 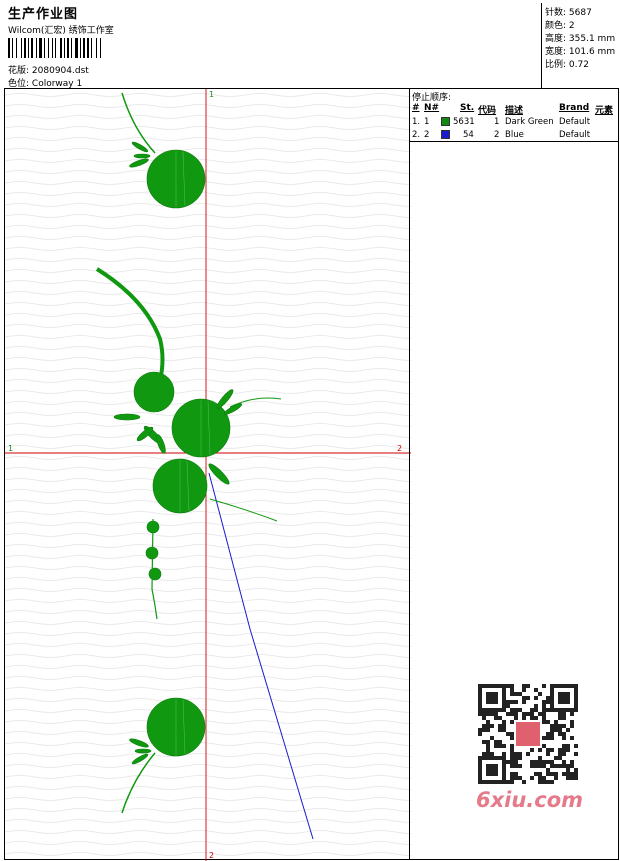 I want to click on axis-label-right: 2, so click(x=399, y=448).